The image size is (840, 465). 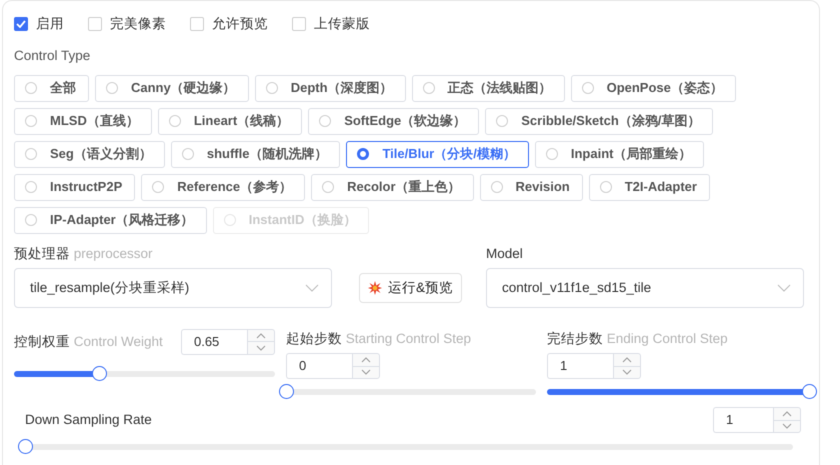 I want to click on radio-option: Revision, so click(x=531, y=187).